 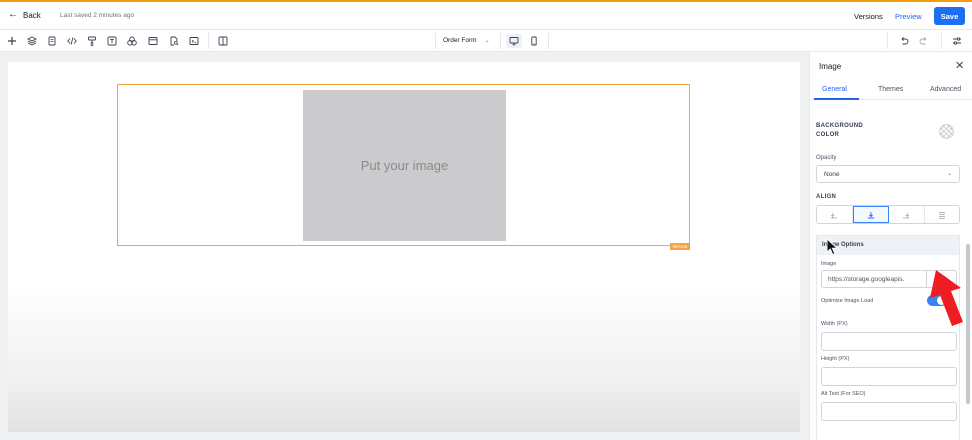 I want to click on image-url-label: Image, so click(x=829, y=264).